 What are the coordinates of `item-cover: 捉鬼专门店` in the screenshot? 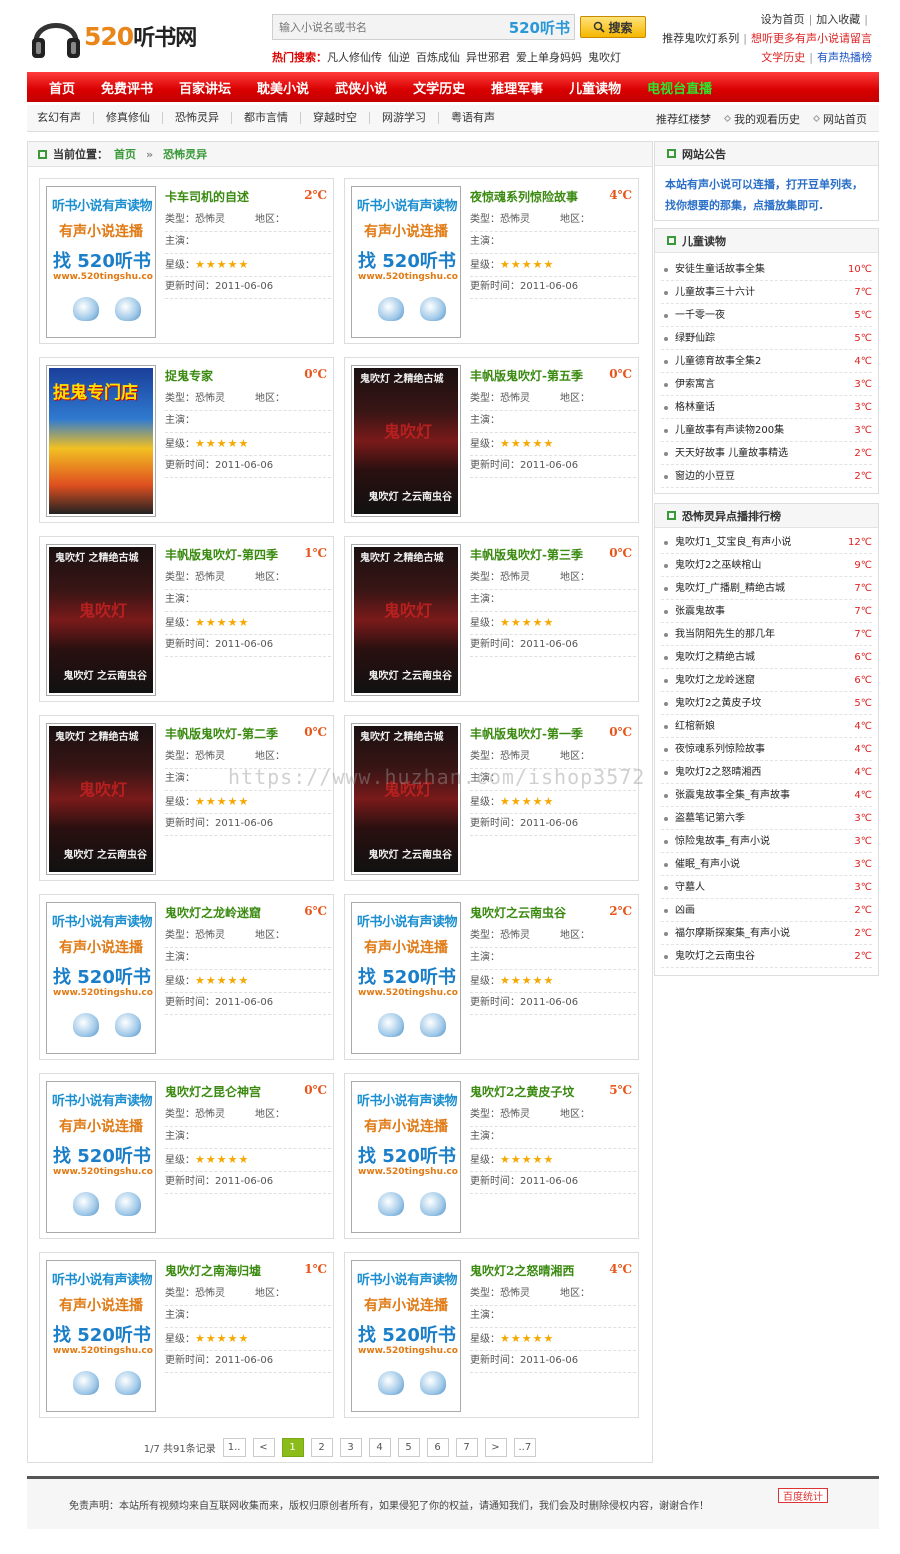 It's located at (101, 441).